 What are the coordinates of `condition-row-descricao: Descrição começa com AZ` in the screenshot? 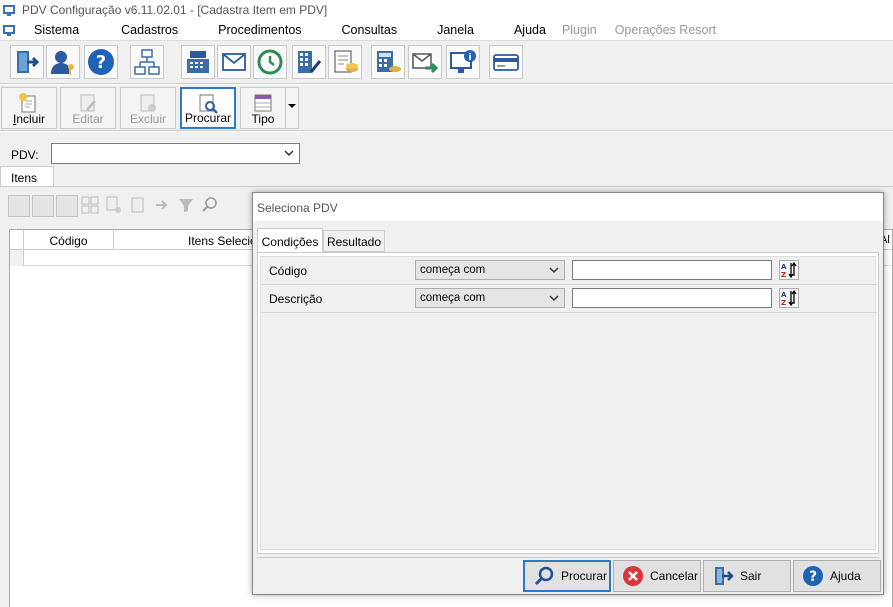 It's located at (569, 299).